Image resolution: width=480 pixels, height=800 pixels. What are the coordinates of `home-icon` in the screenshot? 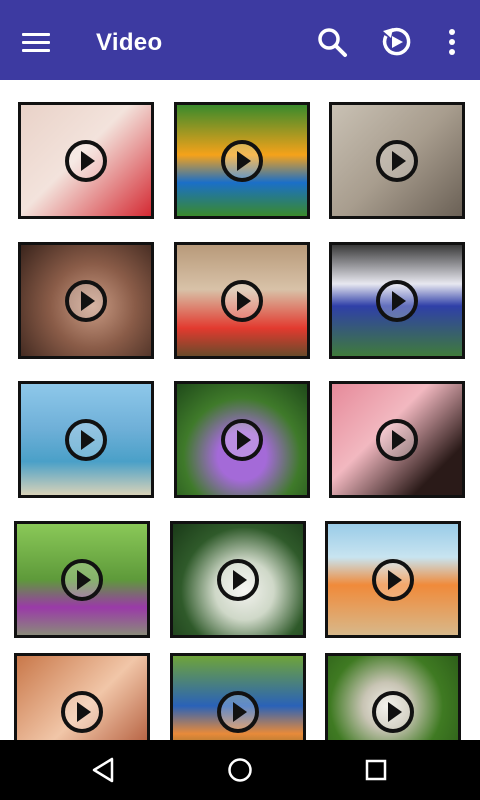 It's located at (240, 770).